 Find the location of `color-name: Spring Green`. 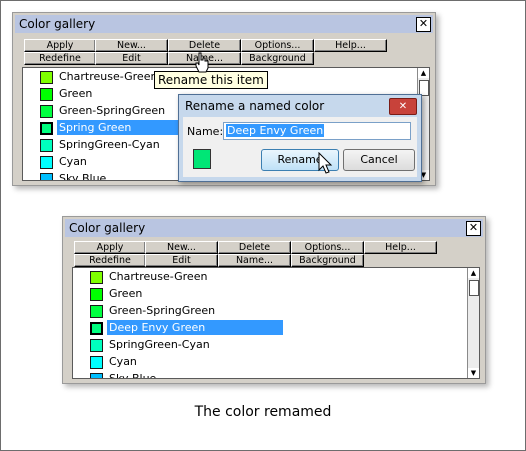

color-name: Spring Green is located at coordinates (120, 127).